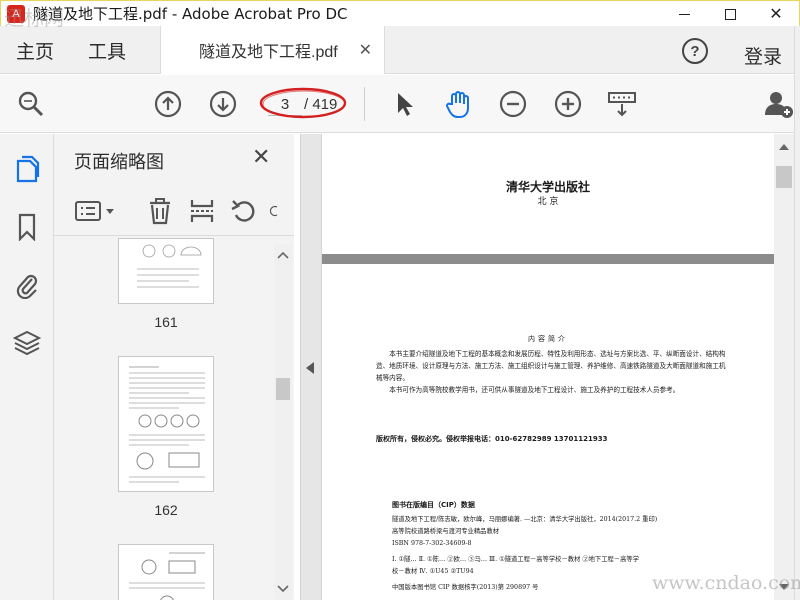 This screenshot has width=800, height=600. Describe the element at coordinates (797, 313) in the screenshot. I see `window-frame-edge` at that location.